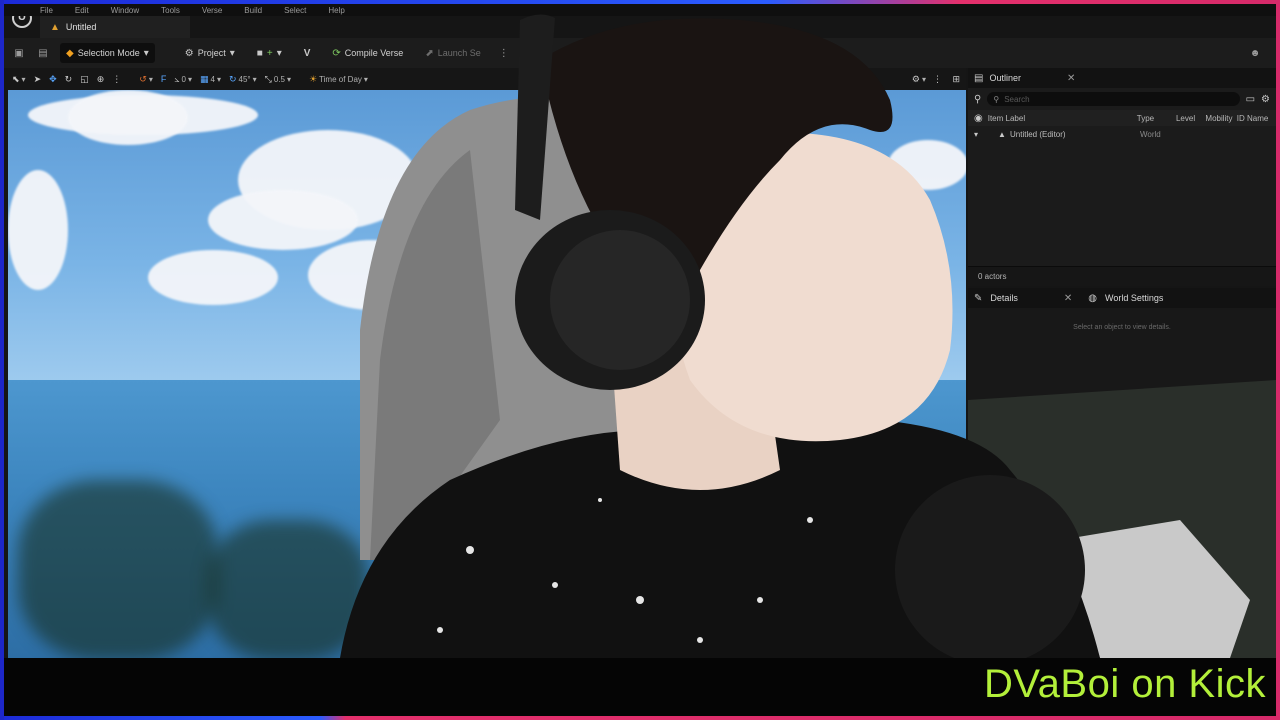 This screenshot has height=720, width=1280. What do you see at coordinates (367, 53) in the screenshot?
I see `compile-verse-button: ⟳ Compile Verse` at bounding box center [367, 53].